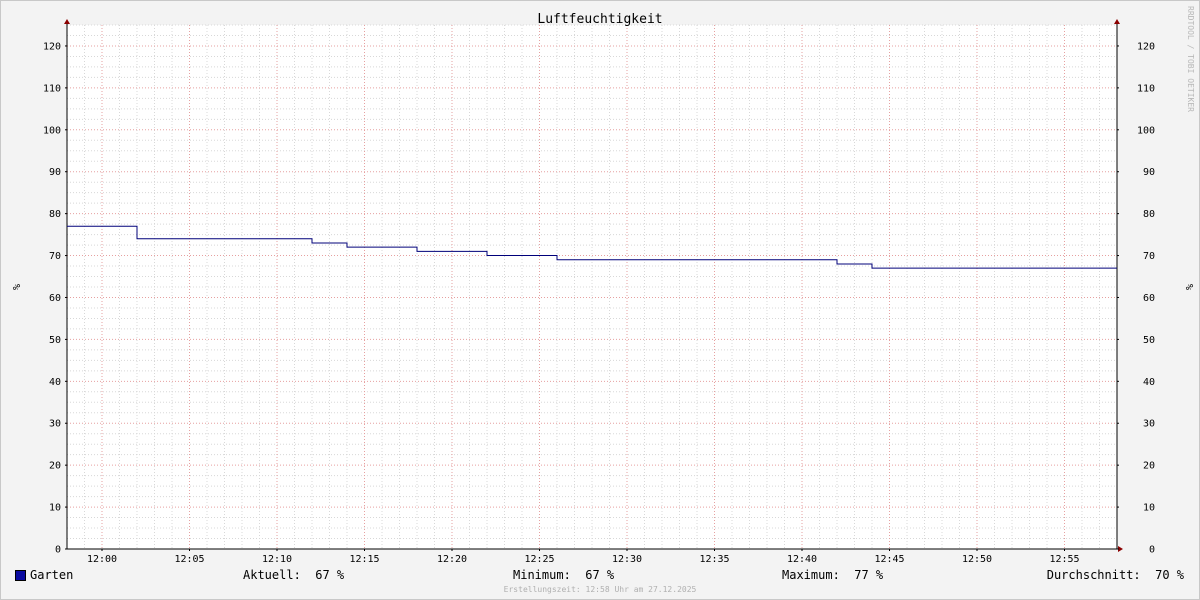  Describe the element at coordinates (1146, 130) in the screenshot. I see `y-tick-label-right: 100` at that location.